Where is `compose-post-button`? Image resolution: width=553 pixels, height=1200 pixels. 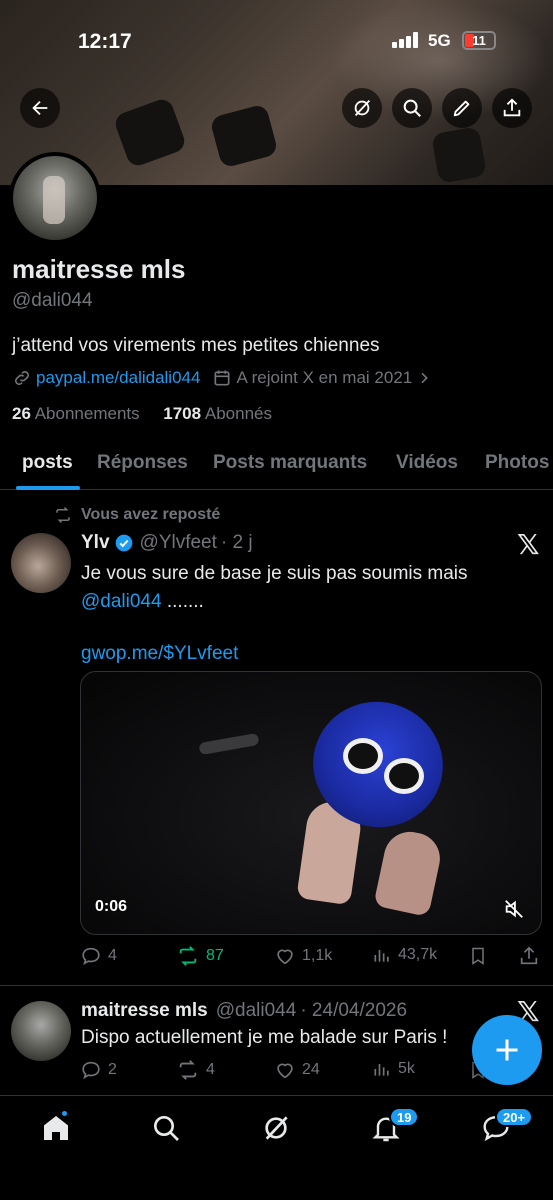
compose-post-button is located at coordinates (507, 1050).